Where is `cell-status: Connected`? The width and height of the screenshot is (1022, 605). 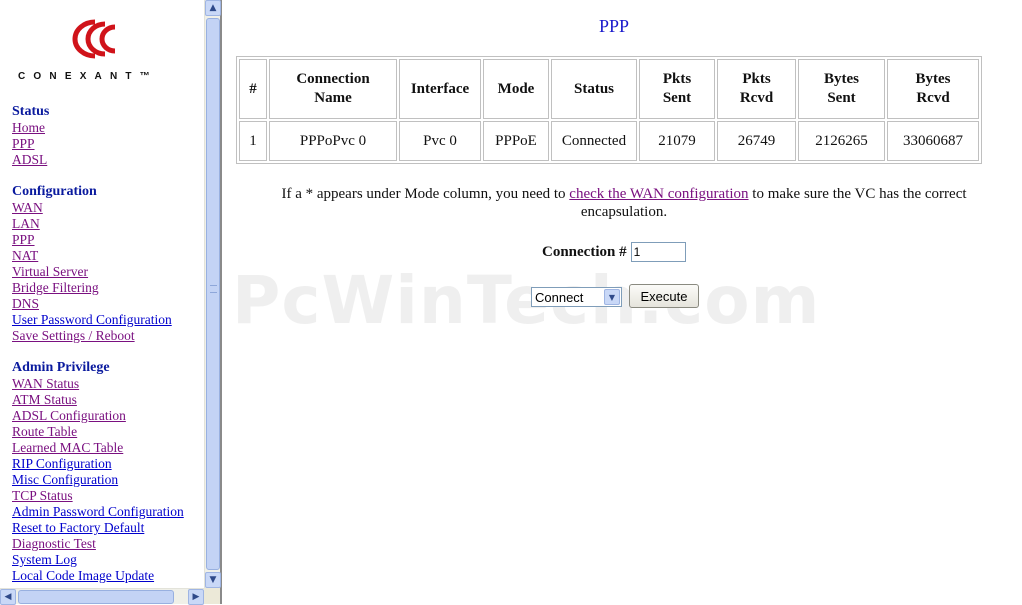 cell-status: Connected is located at coordinates (594, 141).